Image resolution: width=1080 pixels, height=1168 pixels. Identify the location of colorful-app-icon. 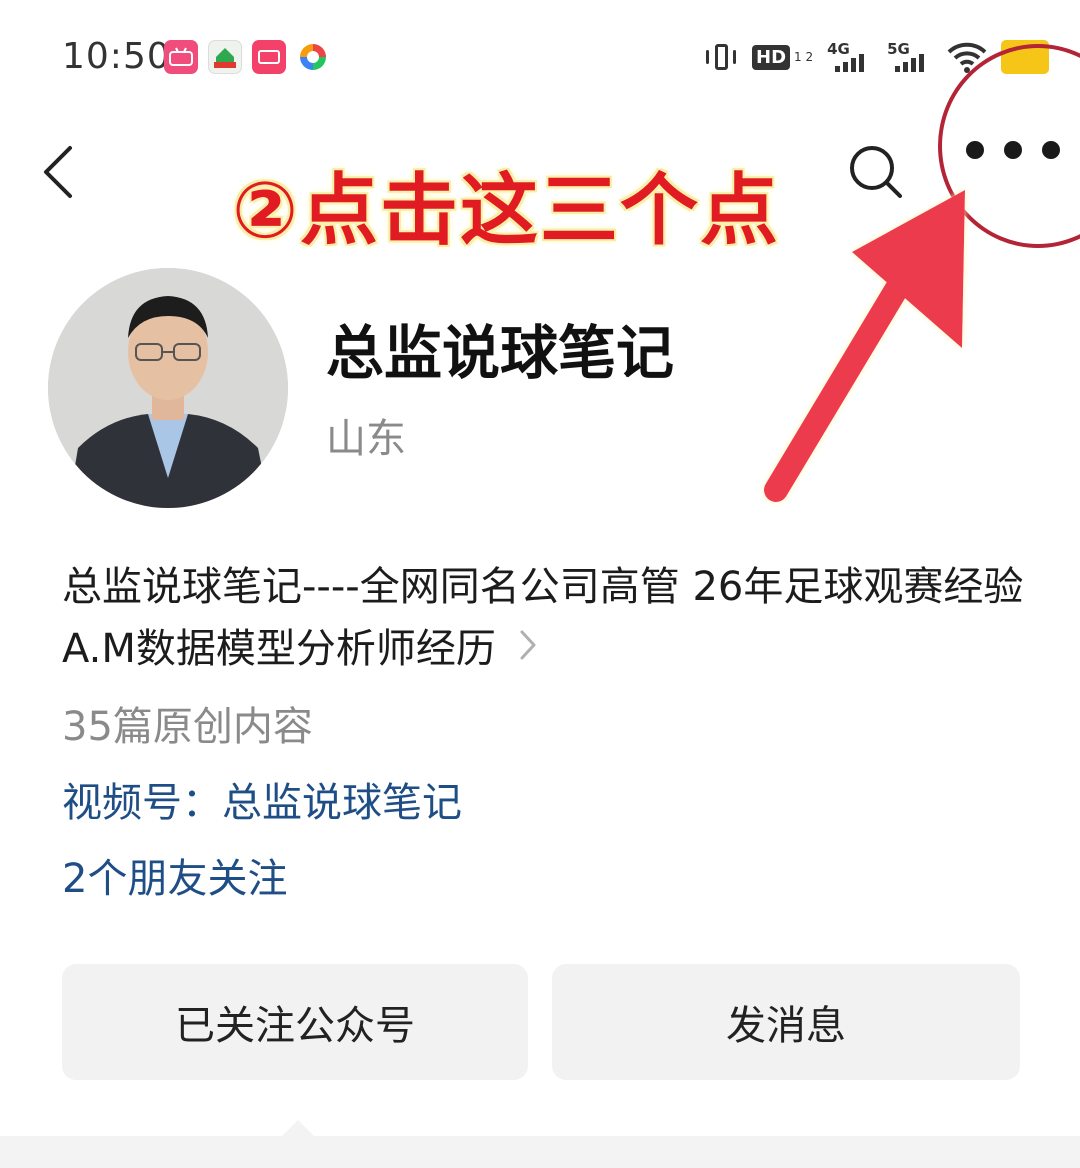
(313, 57).